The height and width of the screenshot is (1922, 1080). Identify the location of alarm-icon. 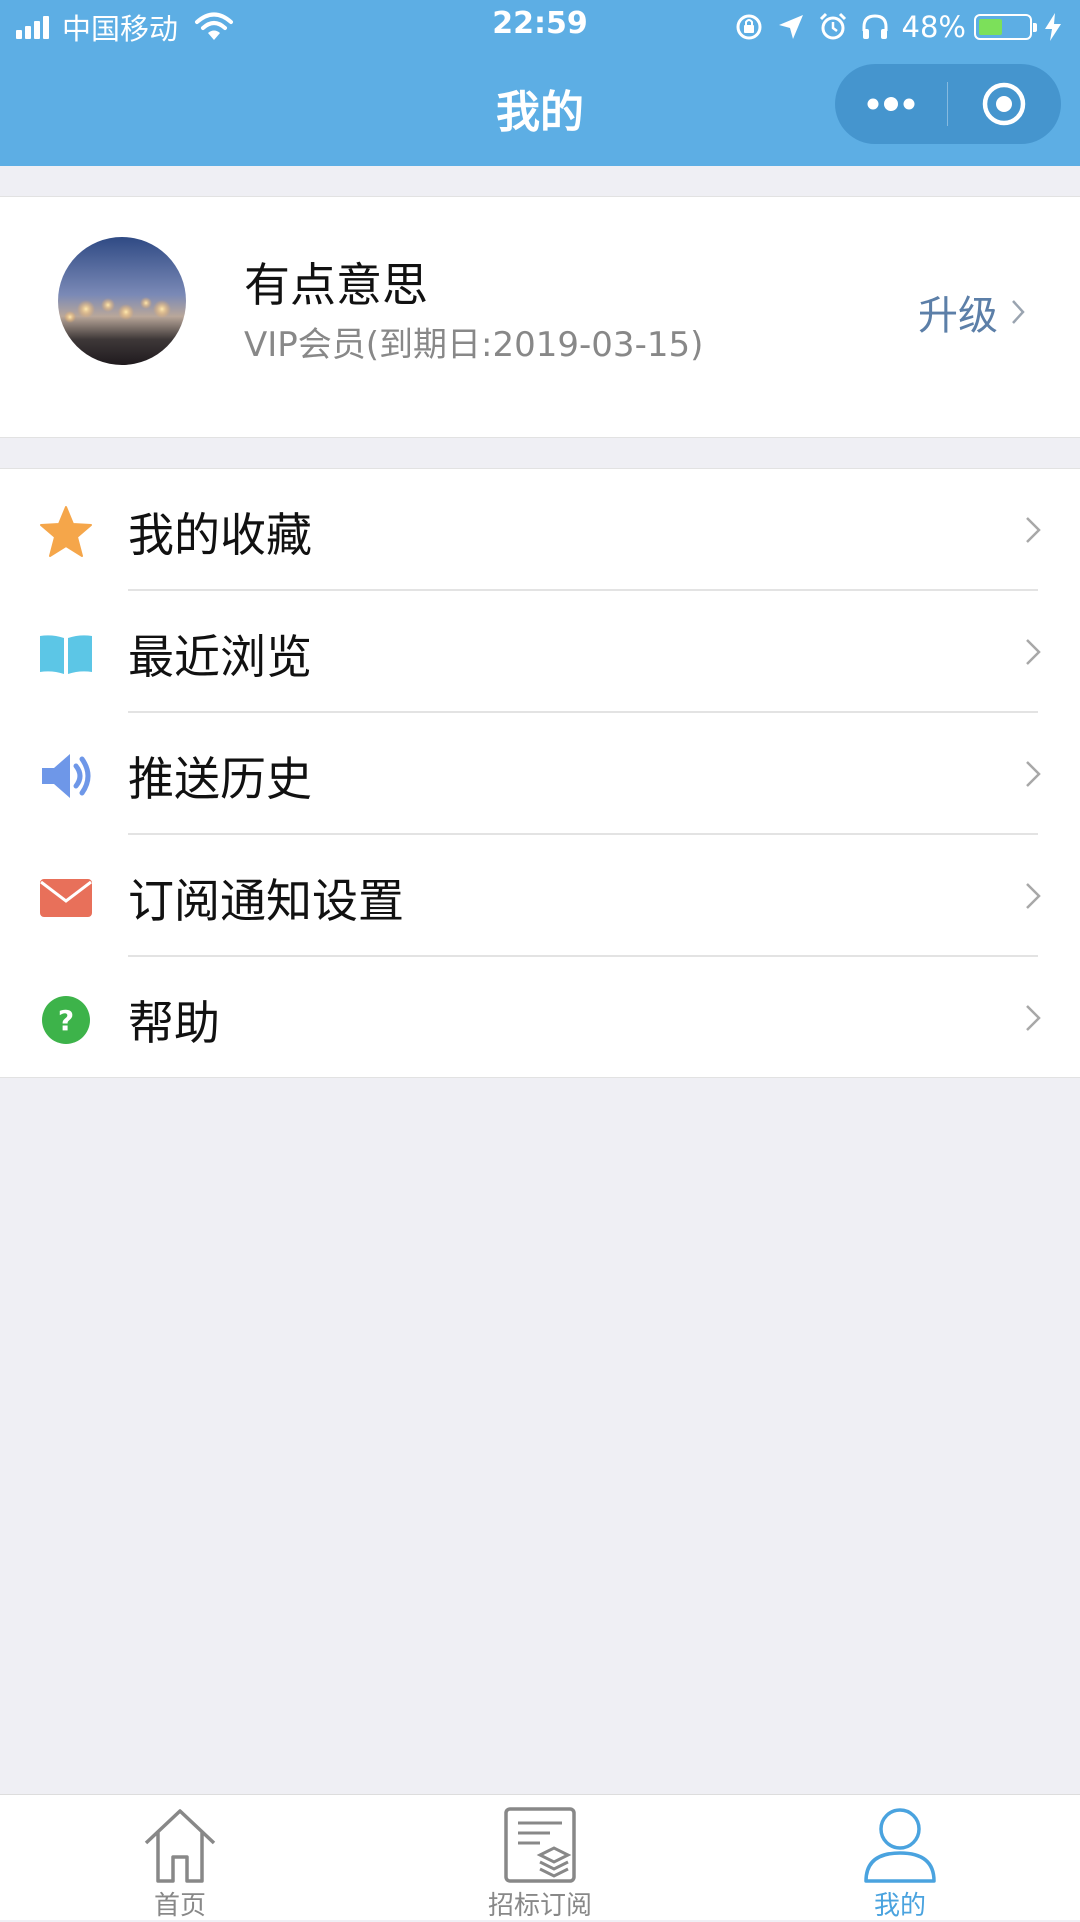
(832, 26).